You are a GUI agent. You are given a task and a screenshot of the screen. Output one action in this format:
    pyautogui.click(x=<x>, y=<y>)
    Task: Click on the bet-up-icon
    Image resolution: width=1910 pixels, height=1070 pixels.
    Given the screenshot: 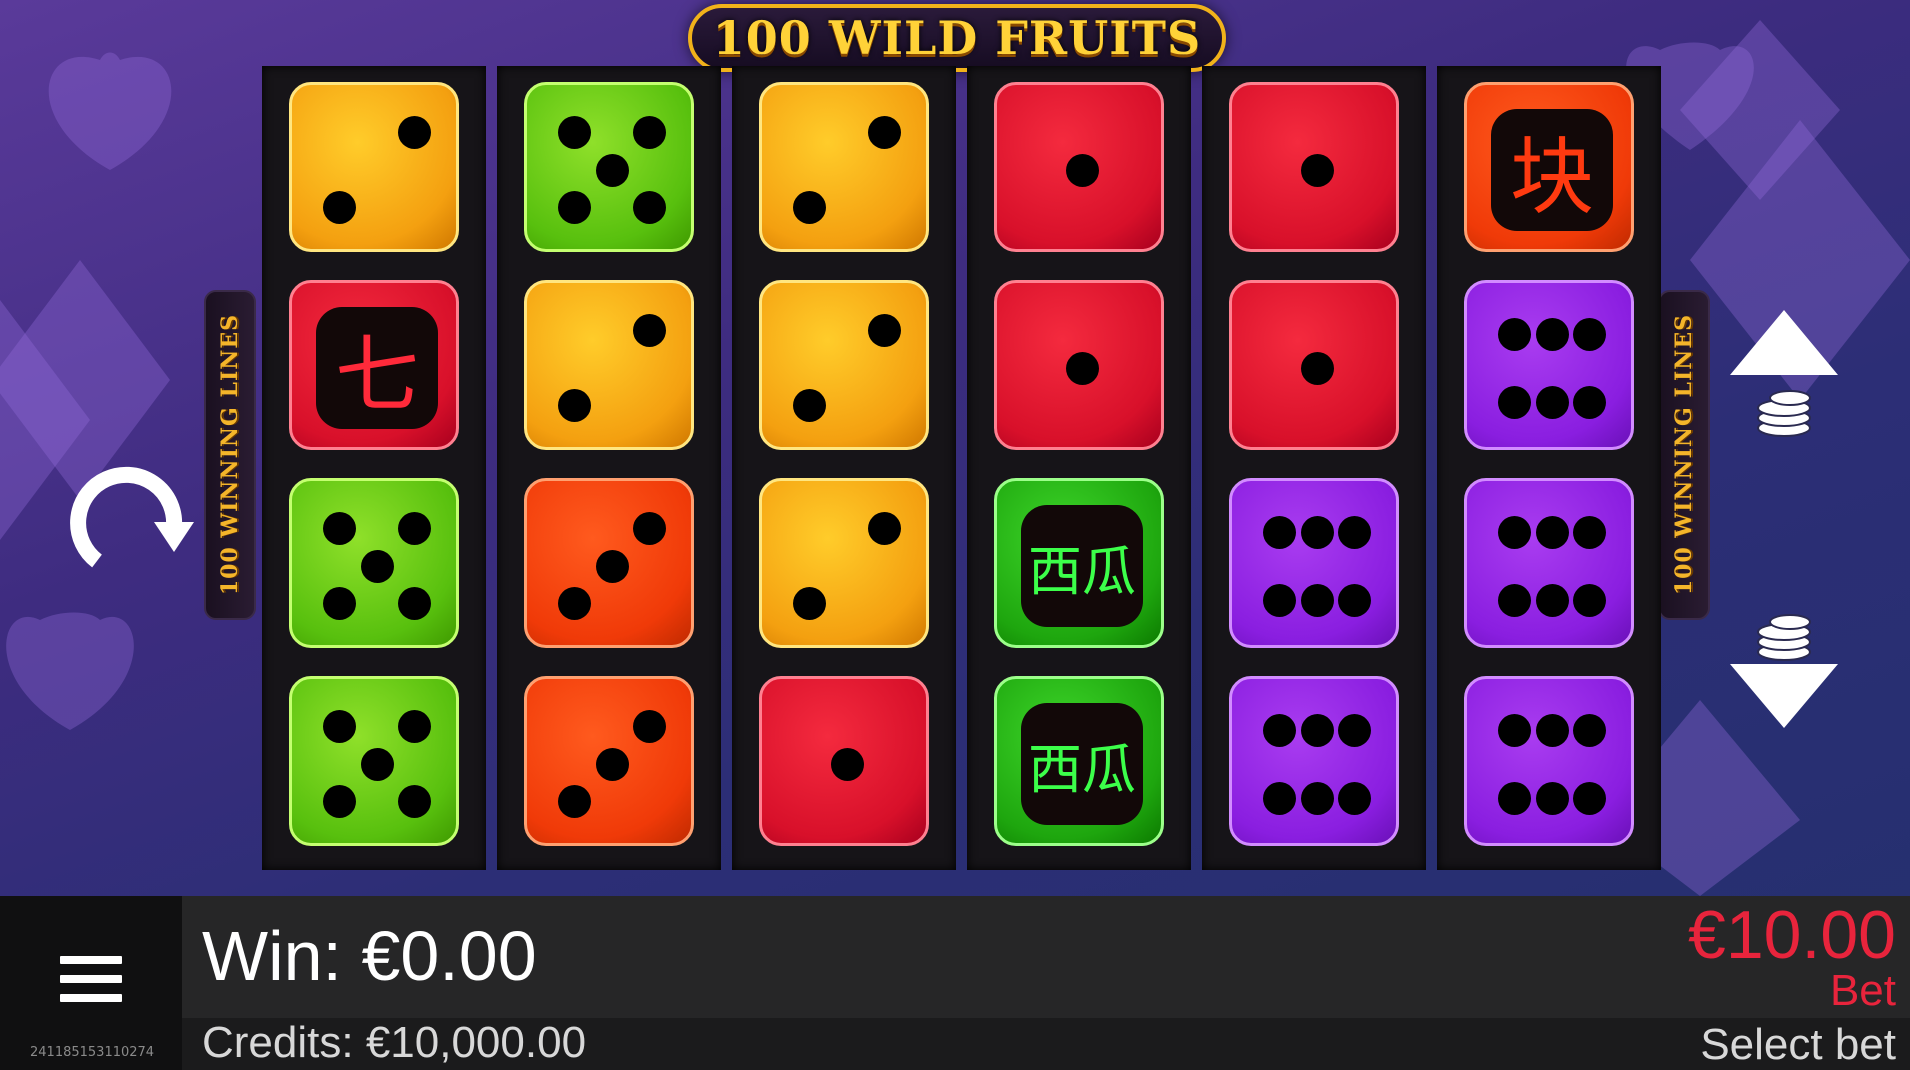 What is the action you would take?
    pyautogui.click(x=1784, y=373)
    